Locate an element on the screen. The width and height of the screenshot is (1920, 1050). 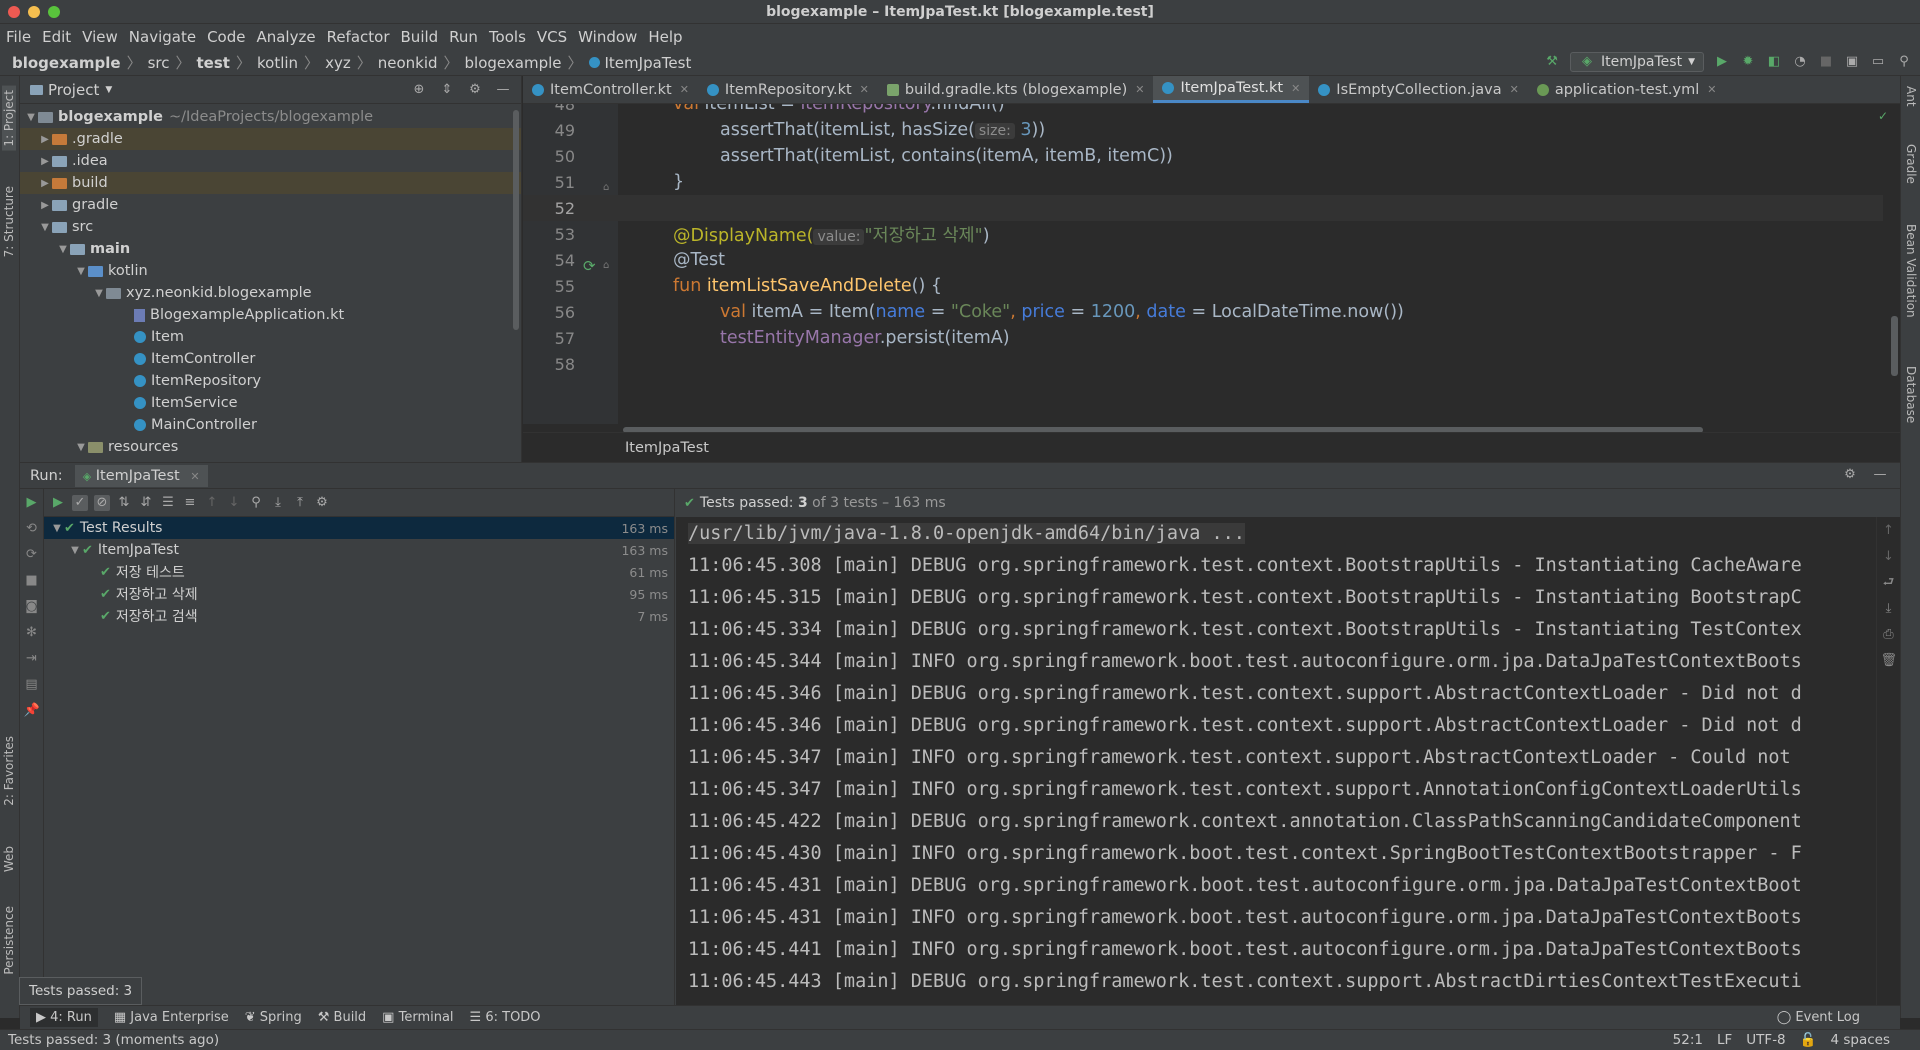
soft-wrap-icon: ⮐ is located at coordinates (1889, 583).